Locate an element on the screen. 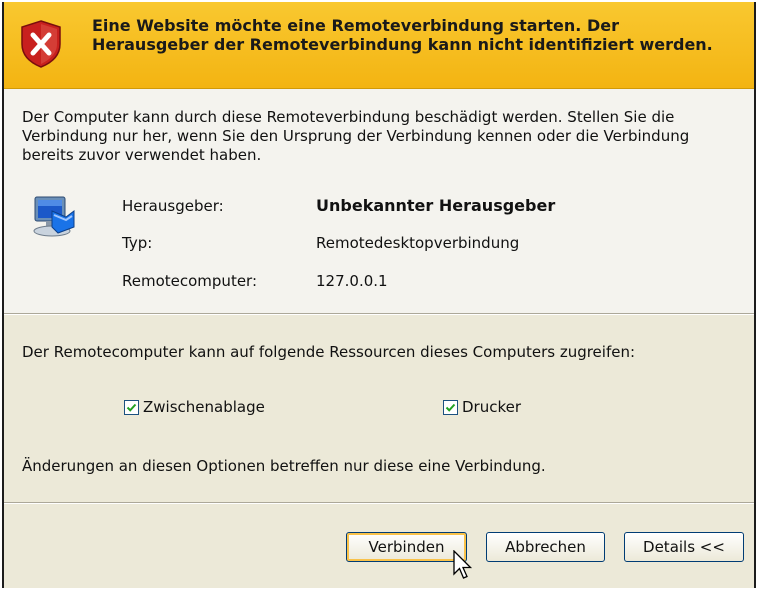  cancel-button: Abbrechen is located at coordinates (545, 547).